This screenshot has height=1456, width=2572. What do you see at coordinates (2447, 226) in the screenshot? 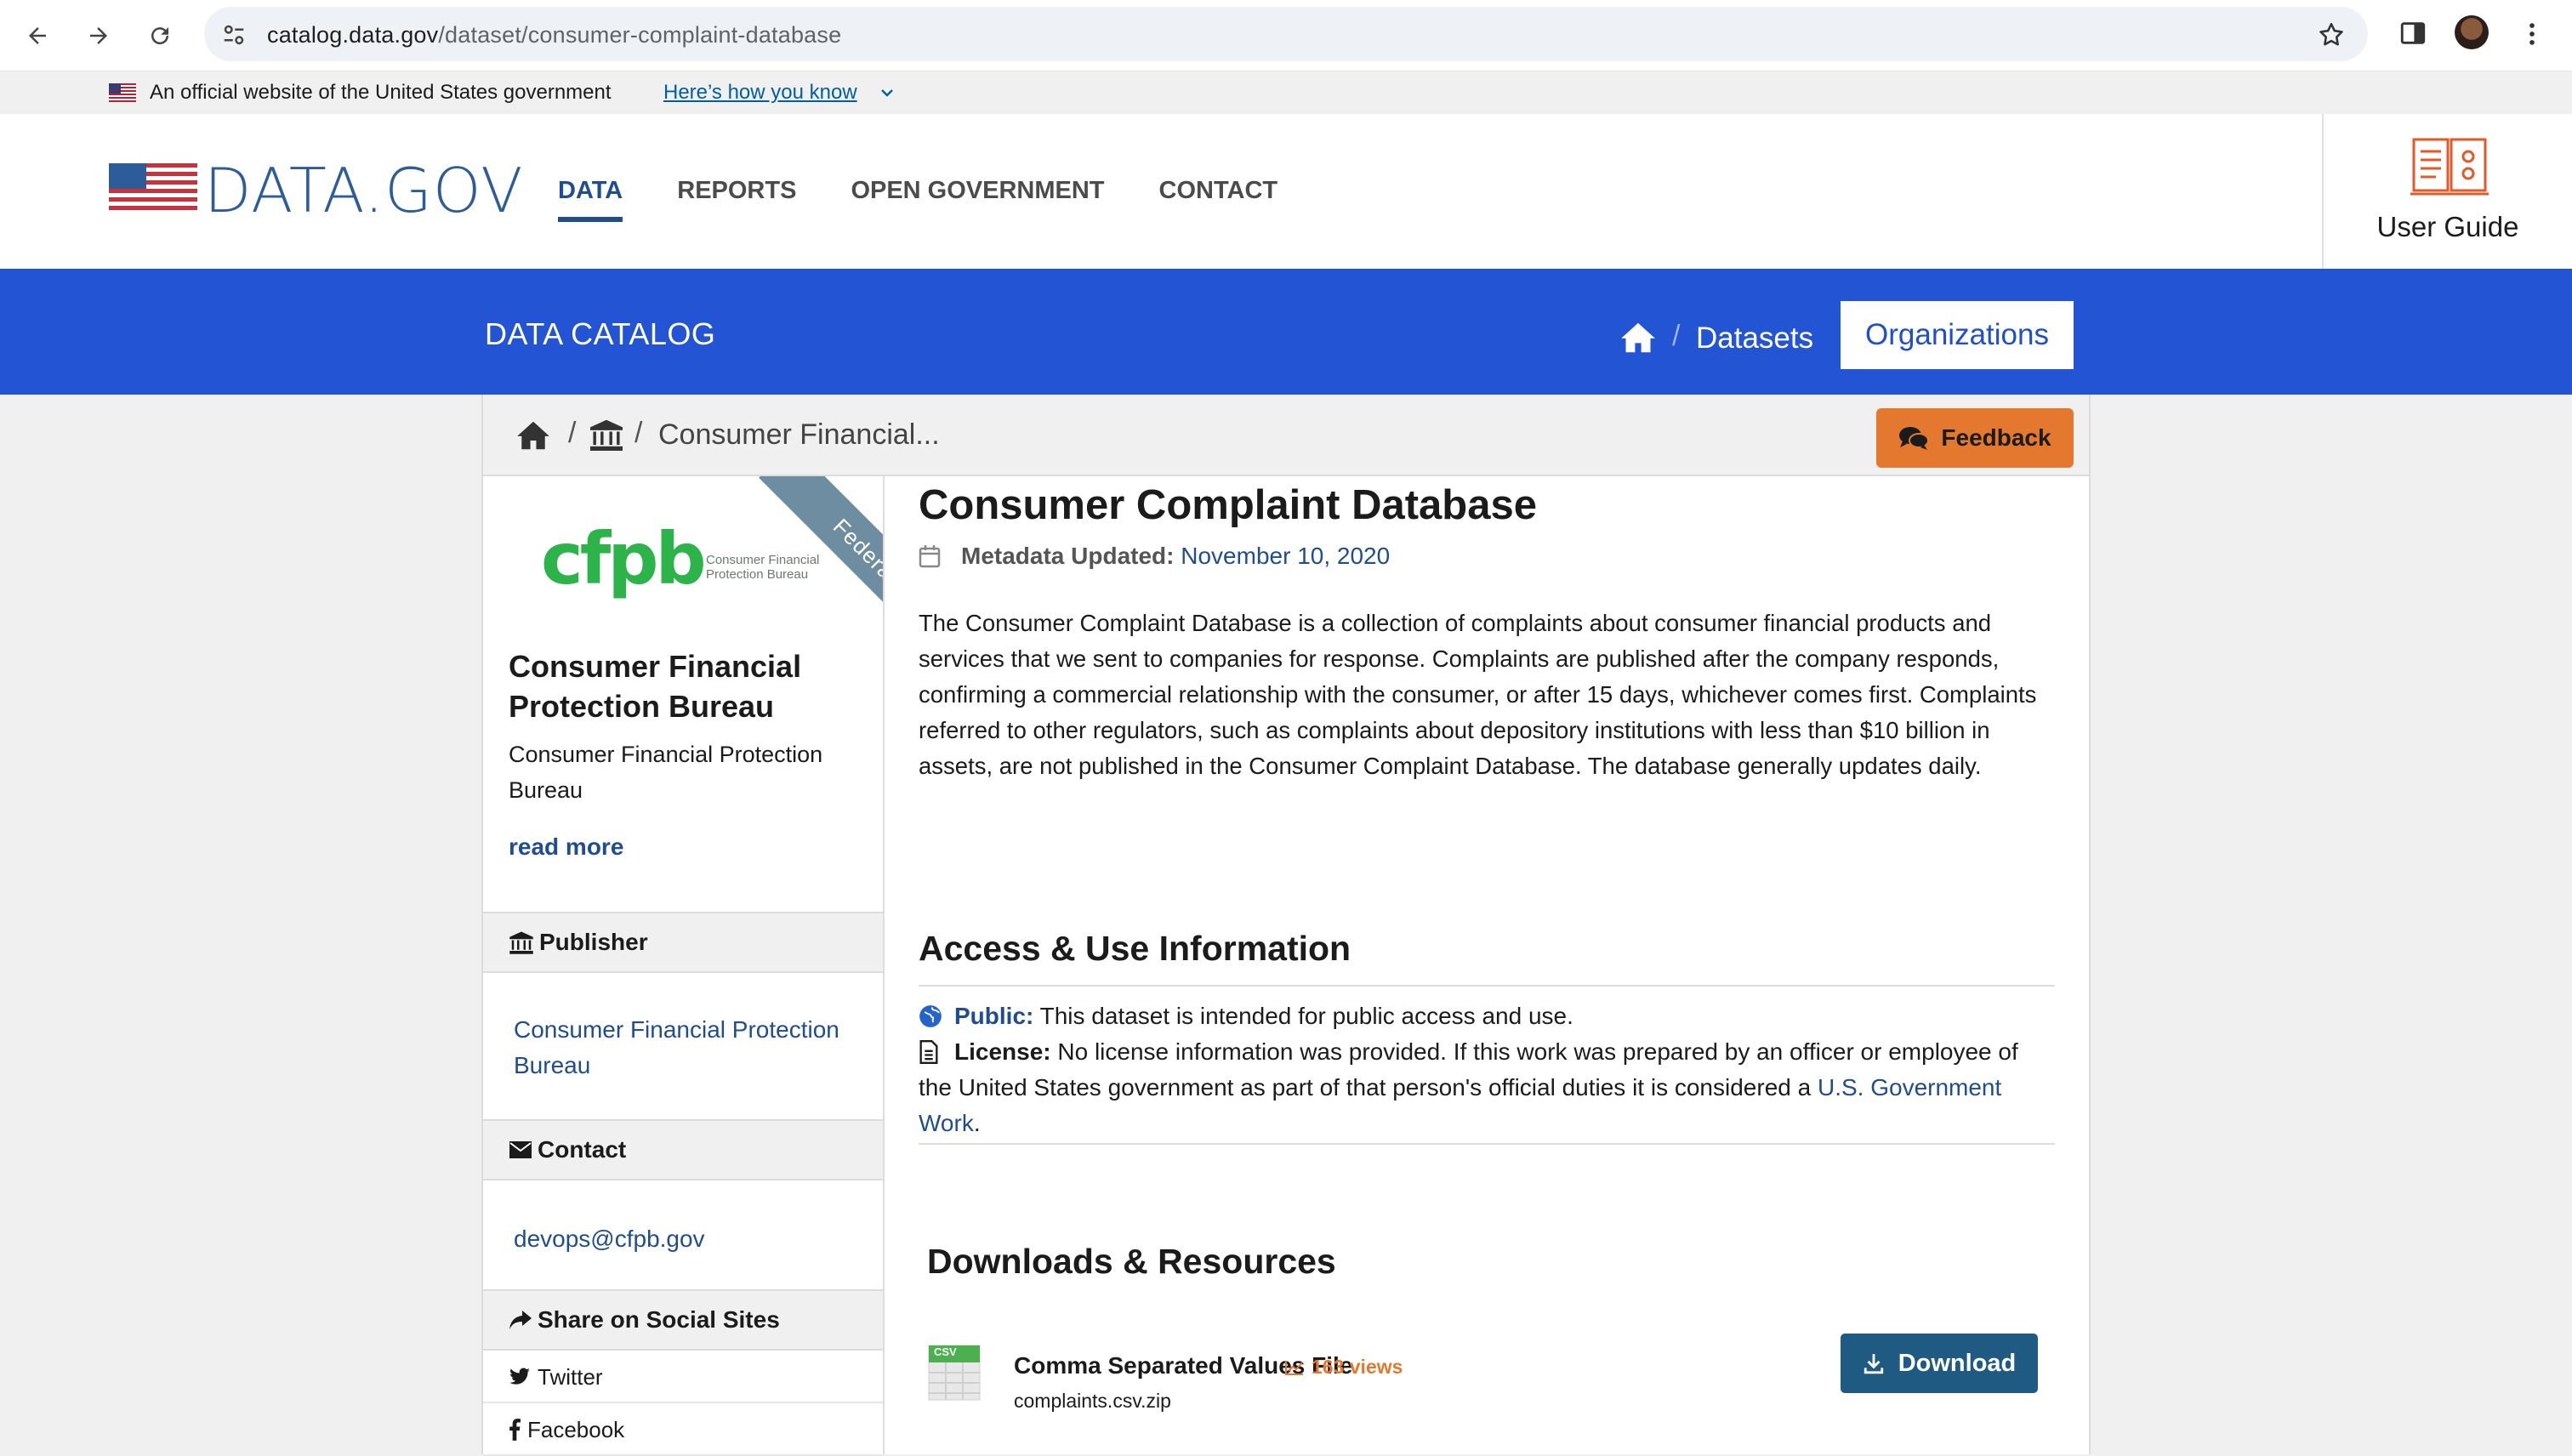
I see `user-guide-label: User Guide` at bounding box center [2447, 226].